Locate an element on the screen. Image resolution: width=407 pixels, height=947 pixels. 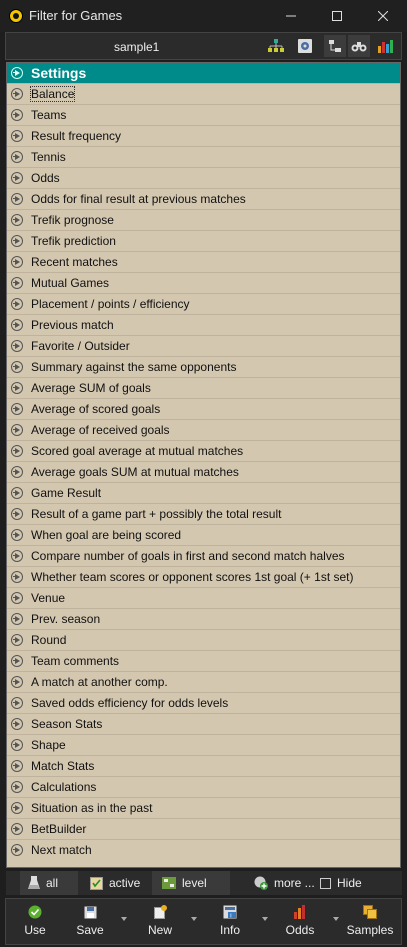
list-item-label: Season Stats is located at coordinates (67, 724).